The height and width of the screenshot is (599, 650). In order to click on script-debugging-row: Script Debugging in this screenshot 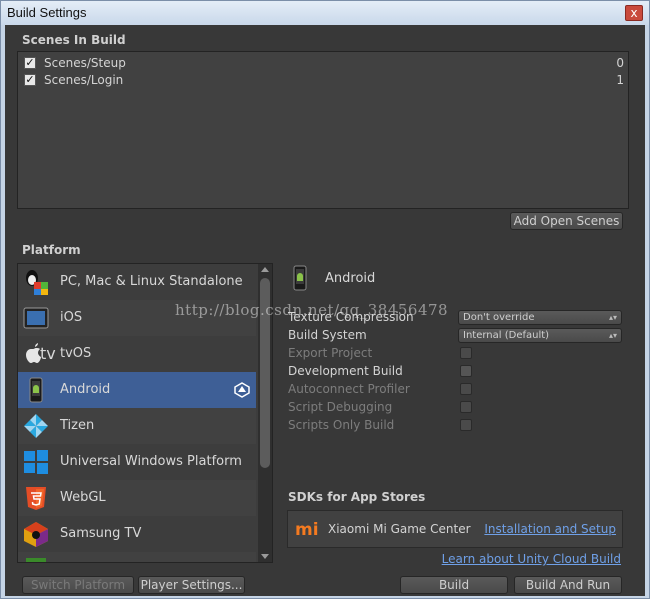, I will do `click(455, 408)`.